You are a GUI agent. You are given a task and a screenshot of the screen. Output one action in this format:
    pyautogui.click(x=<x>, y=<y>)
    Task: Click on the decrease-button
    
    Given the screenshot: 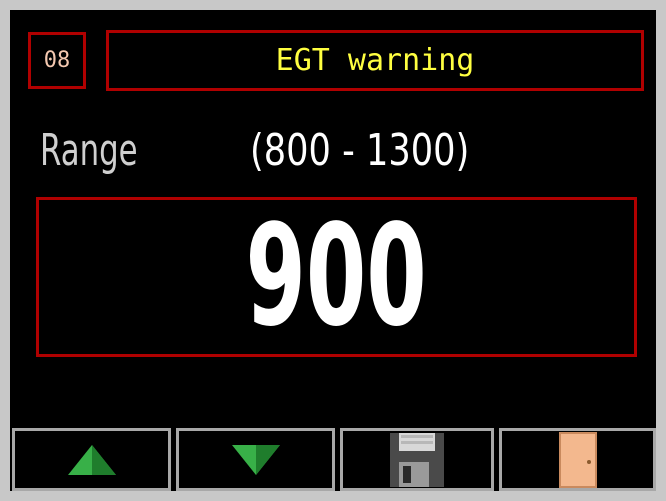 What is the action you would take?
    pyautogui.click(x=255, y=459)
    